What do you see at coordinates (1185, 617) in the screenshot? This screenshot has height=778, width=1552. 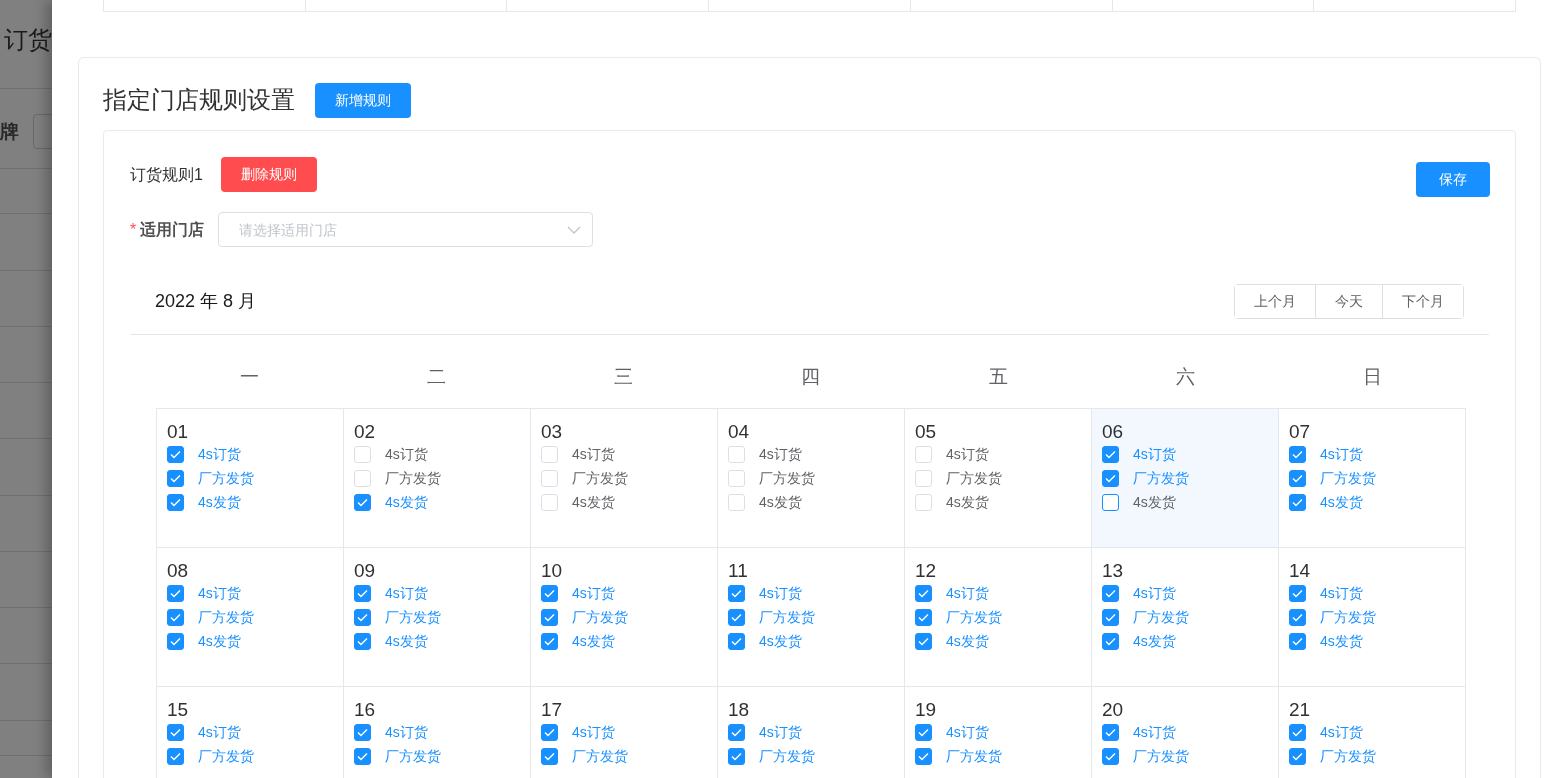 I see `calendar-day: 13 4s订货 厂方发货 4s发货` at bounding box center [1185, 617].